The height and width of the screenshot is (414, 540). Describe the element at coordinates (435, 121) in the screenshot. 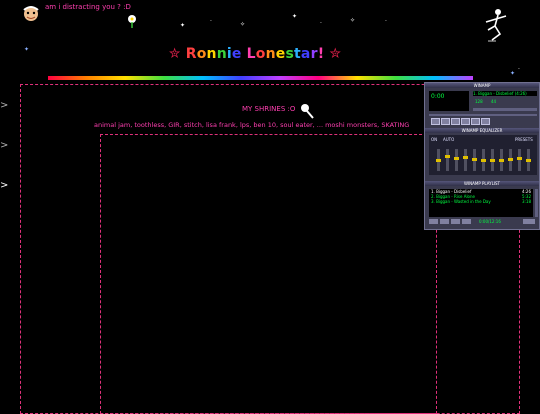

I see `prev-button` at that location.